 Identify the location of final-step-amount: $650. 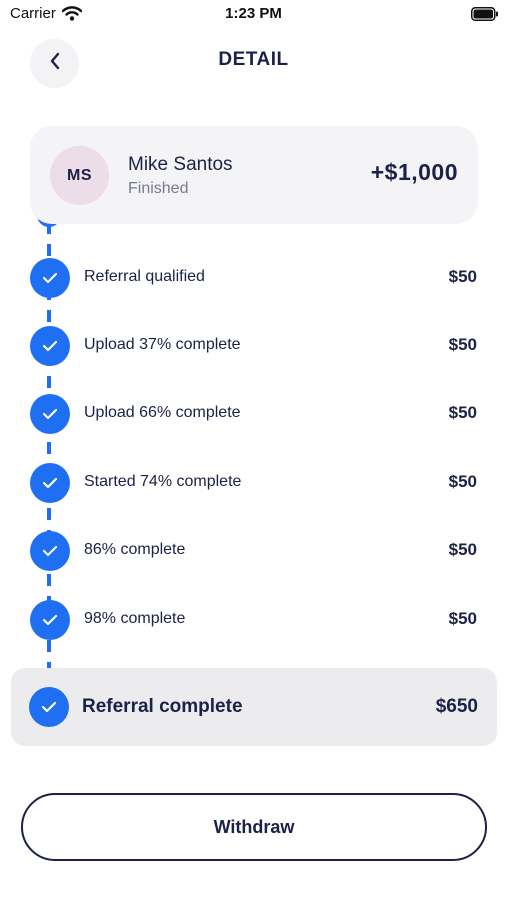
(456, 706).